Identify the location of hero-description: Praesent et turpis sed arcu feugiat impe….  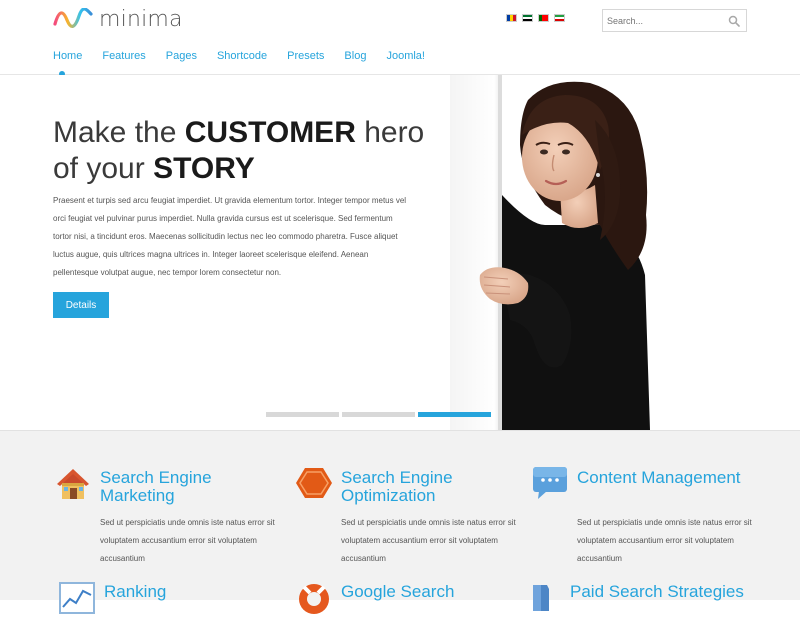
(230, 236).